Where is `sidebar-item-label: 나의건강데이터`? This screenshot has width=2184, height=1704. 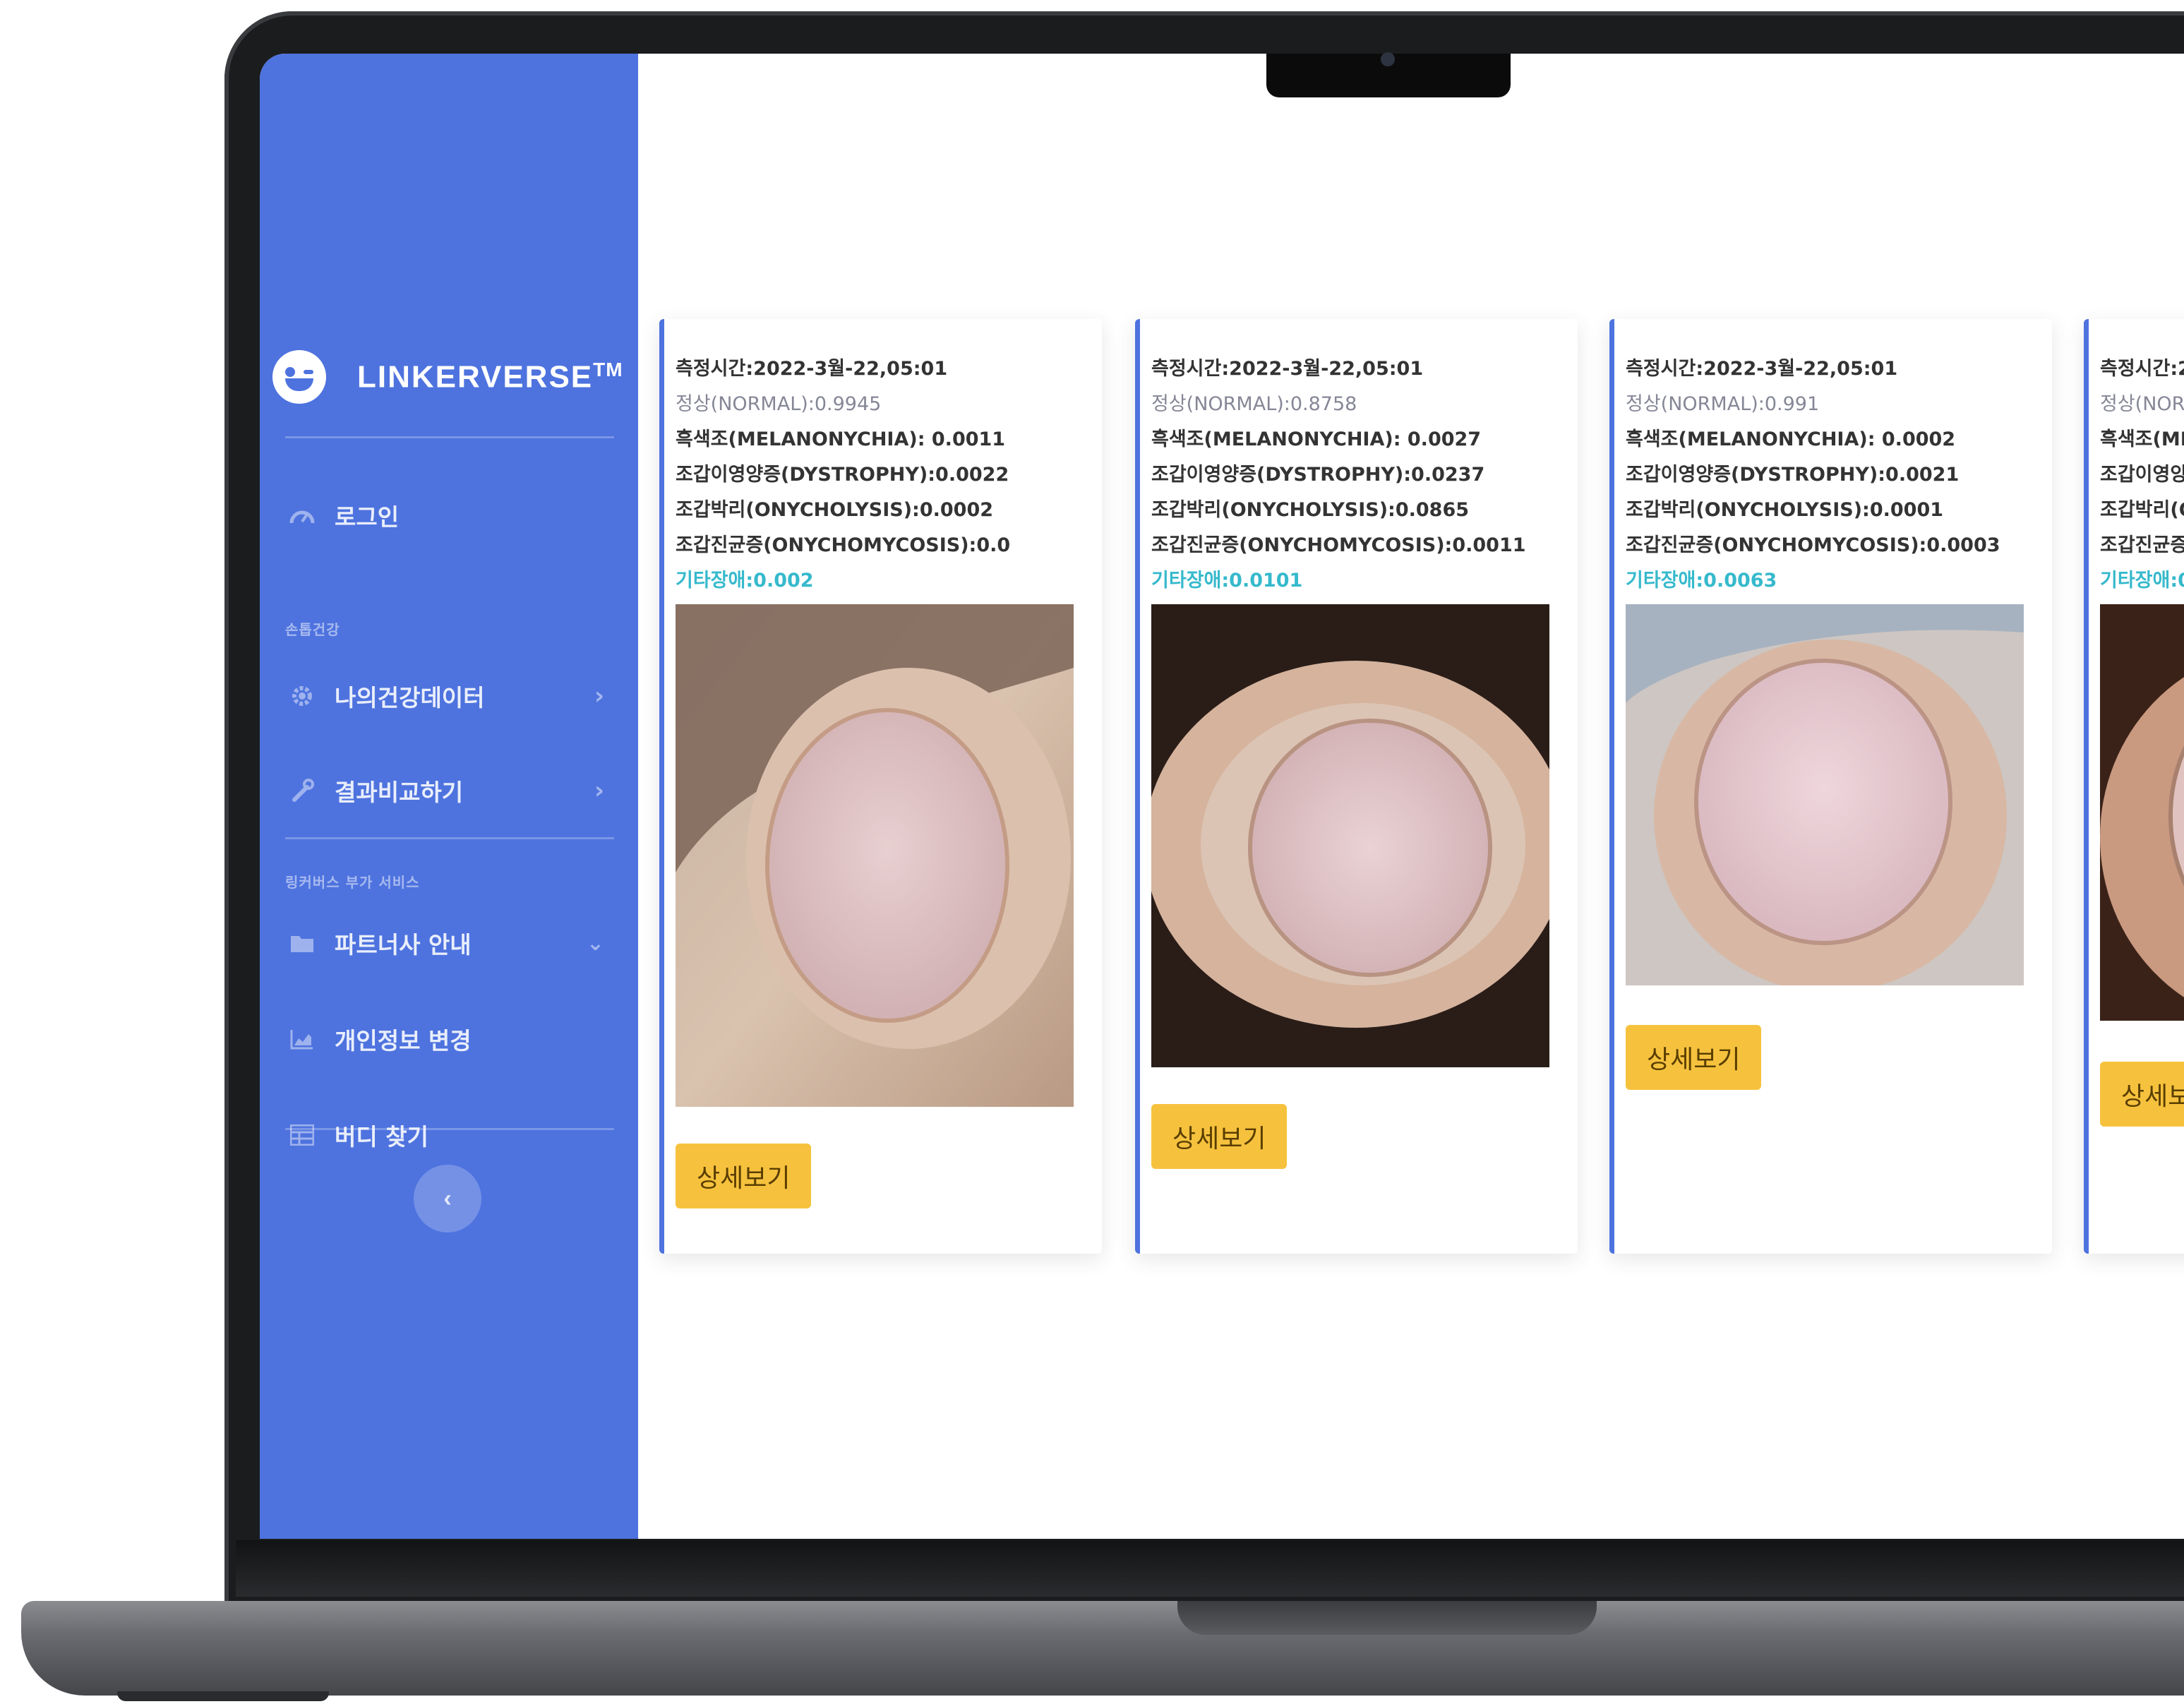
sidebar-item-label: 나의건강데이터 is located at coordinates (410, 698).